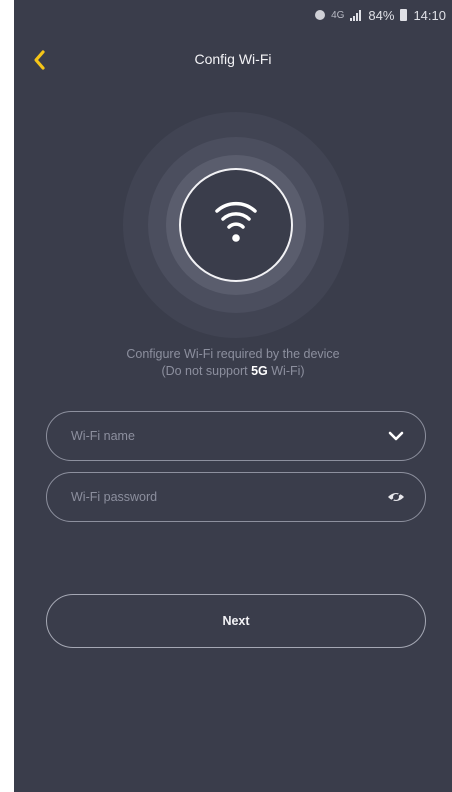  I want to click on instruction-line-1: Configure Wi-Fi required by the device, so click(233, 354).